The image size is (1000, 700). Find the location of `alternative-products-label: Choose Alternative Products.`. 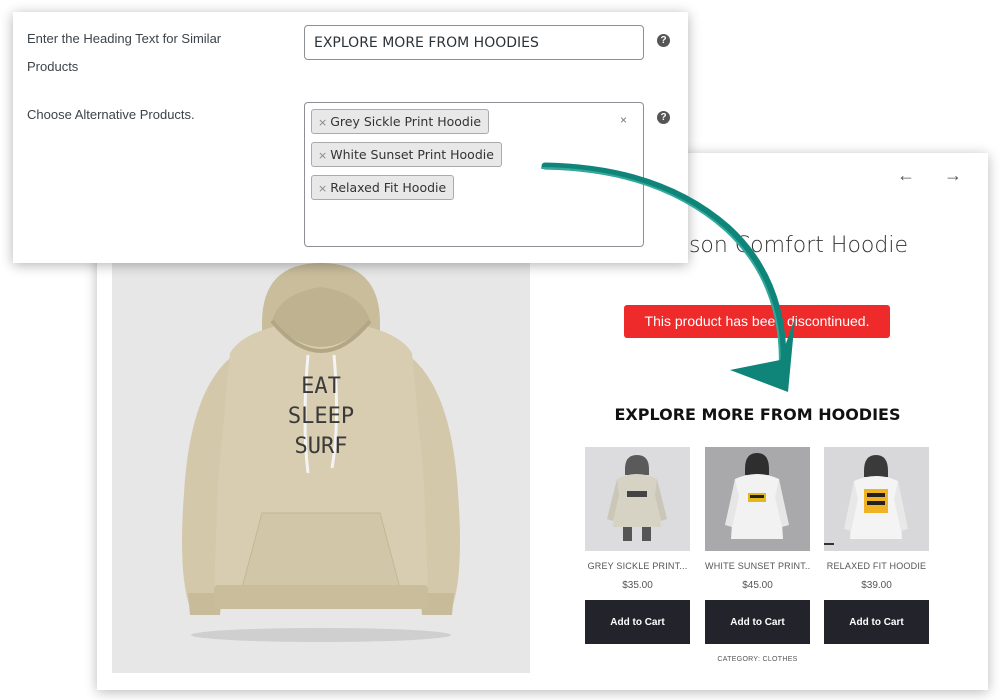

alternative-products-label: Choose Alternative Products. is located at coordinates (111, 114).